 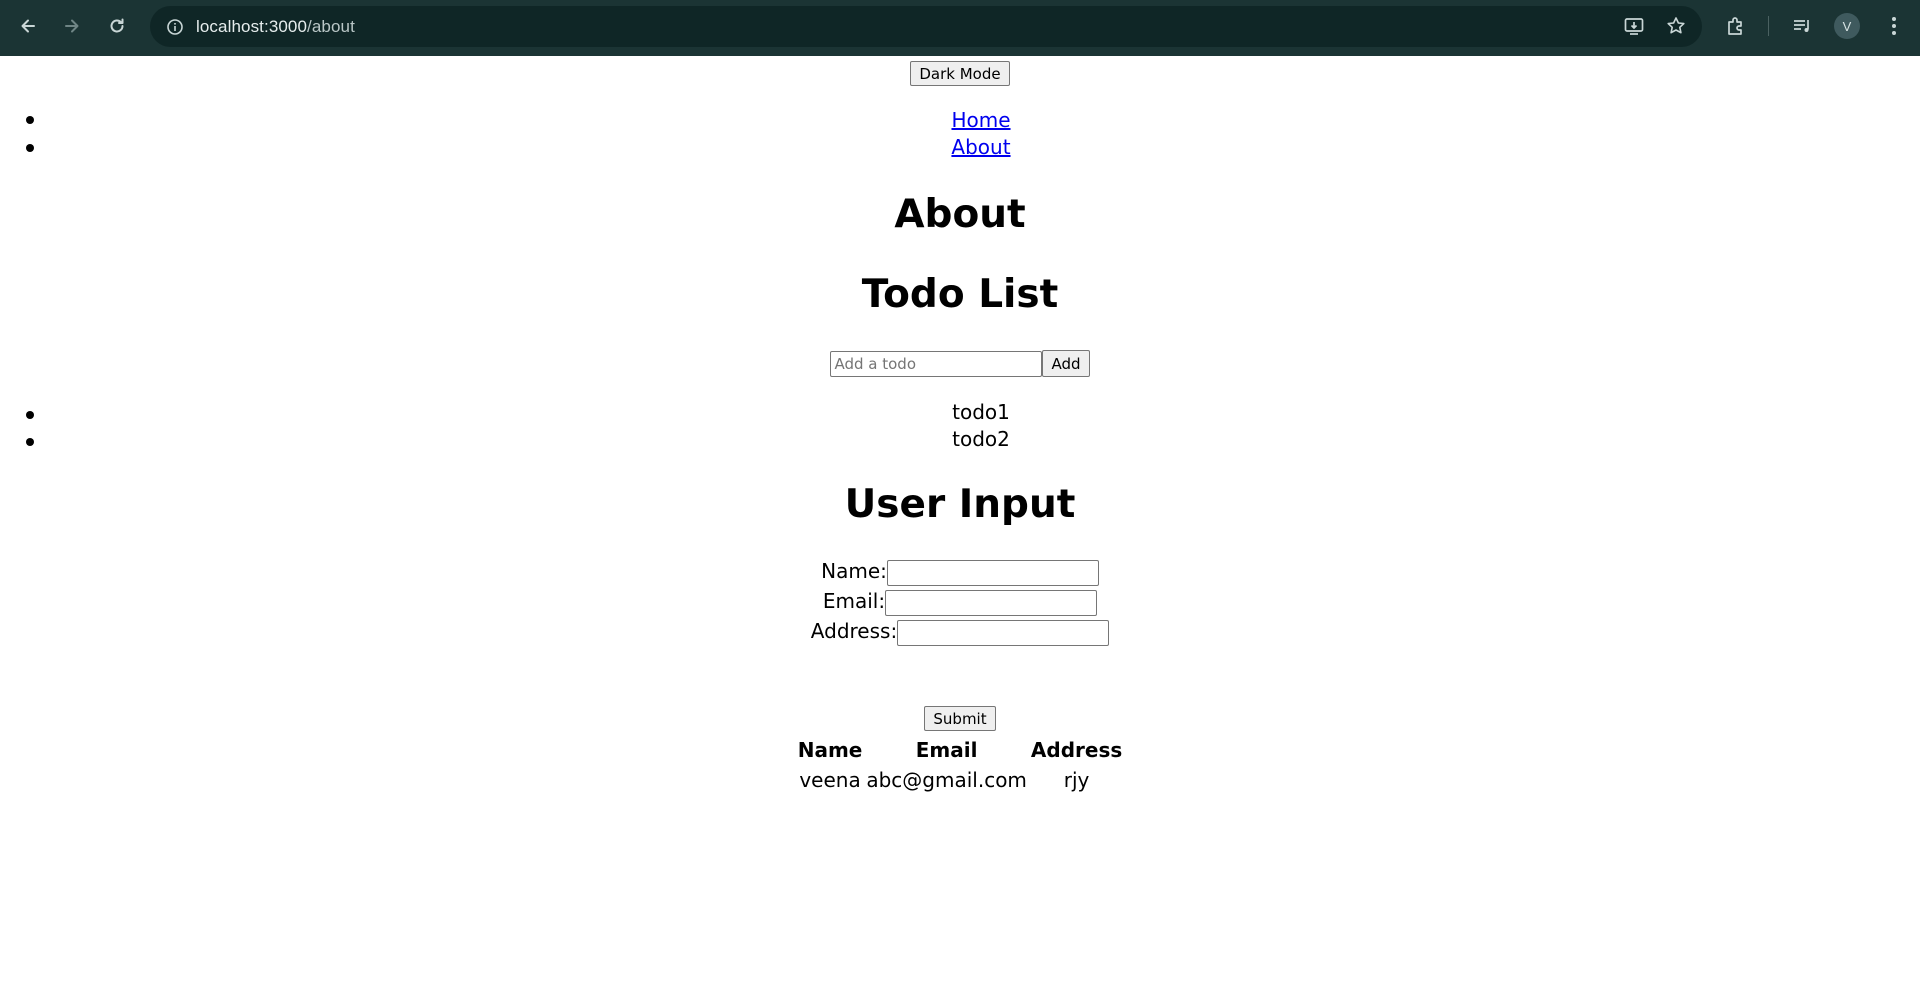 I want to click on email-row: Email:, so click(x=960, y=602).